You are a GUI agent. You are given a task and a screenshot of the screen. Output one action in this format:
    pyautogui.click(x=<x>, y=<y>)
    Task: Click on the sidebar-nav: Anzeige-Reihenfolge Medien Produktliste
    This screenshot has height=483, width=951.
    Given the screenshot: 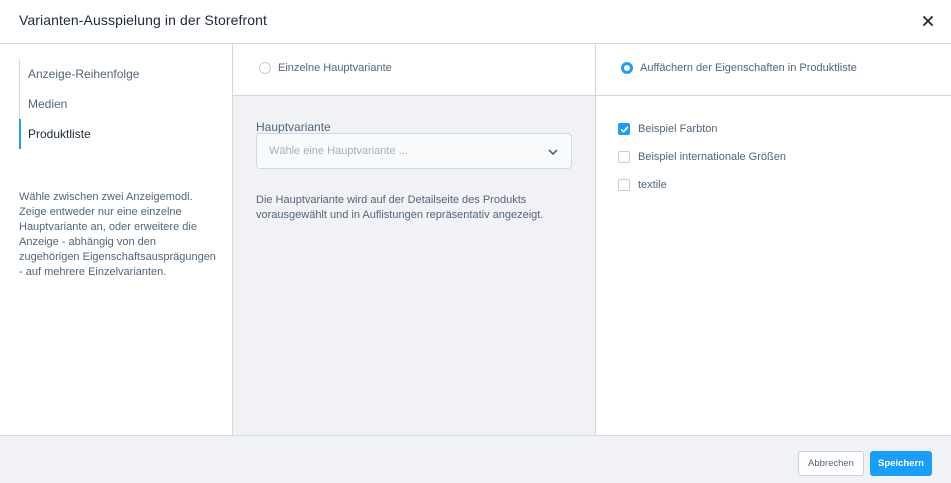 What is the action you would take?
    pyautogui.click(x=79, y=104)
    